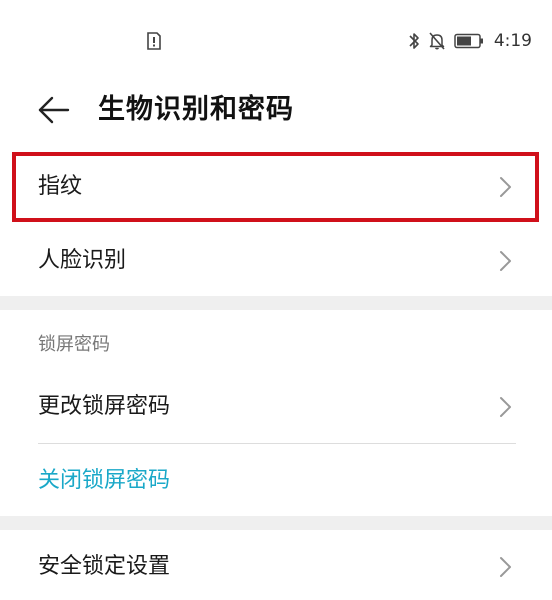  Describe the element at coordinates (54, 110) in the screenshot. I see `back-arrow-icon` at that location.